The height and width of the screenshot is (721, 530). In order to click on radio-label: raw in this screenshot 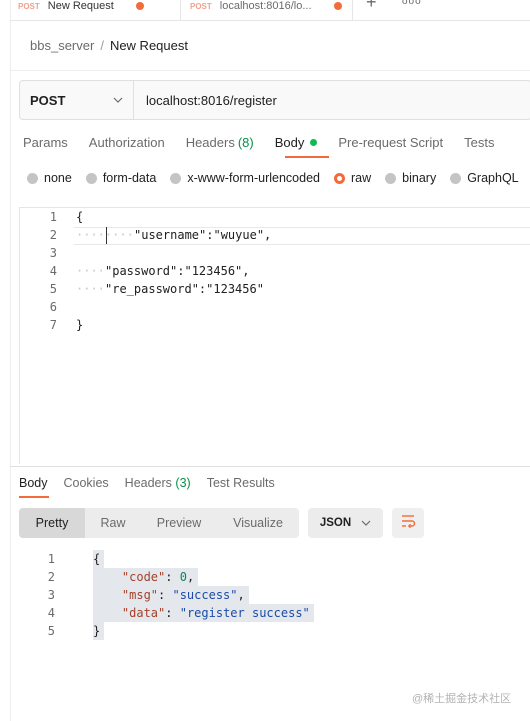, I will do `click(361, 178)`.